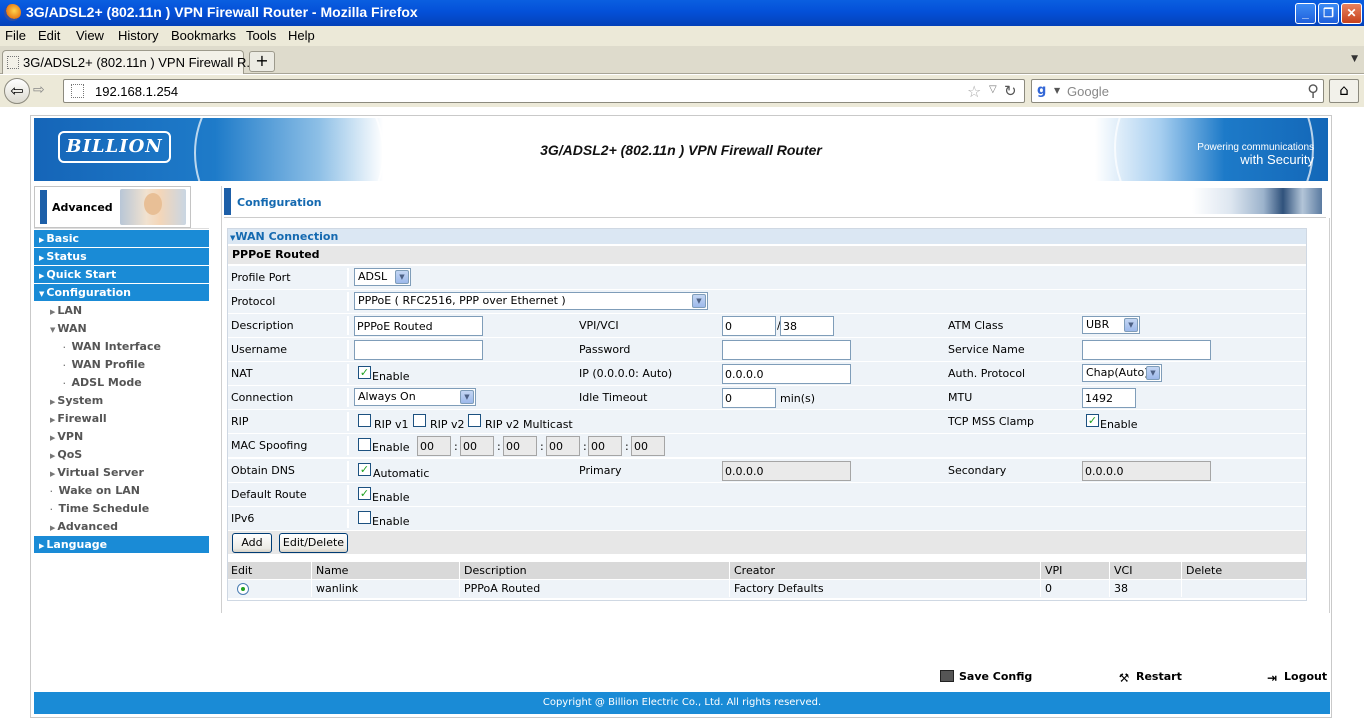 This screenshot has width=1364, height=723. What do you see at coordinates (1177, 91) in the screenshot?
I see `search-bar: g ▼ Google ⚲` at bounding box center [1177, 91].